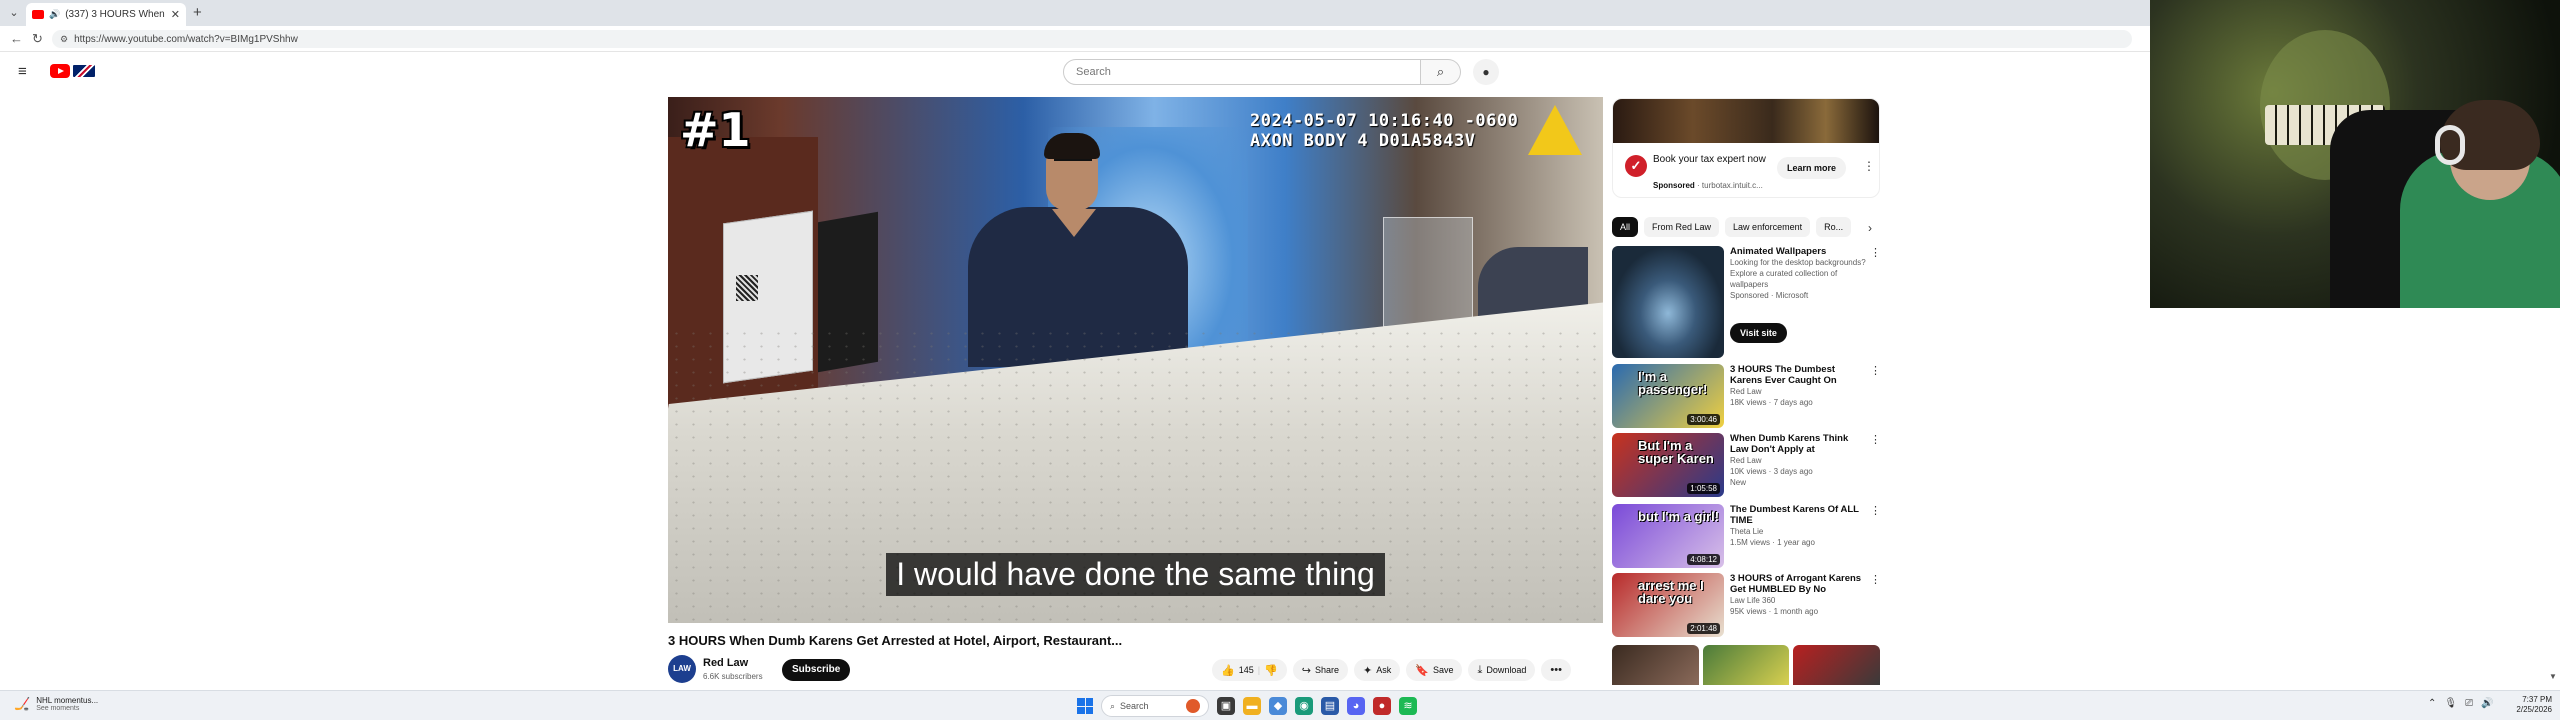  Describe the element at coordinates (37, 39) in the screenshot. I see `reload-icon: ↻` at that location.